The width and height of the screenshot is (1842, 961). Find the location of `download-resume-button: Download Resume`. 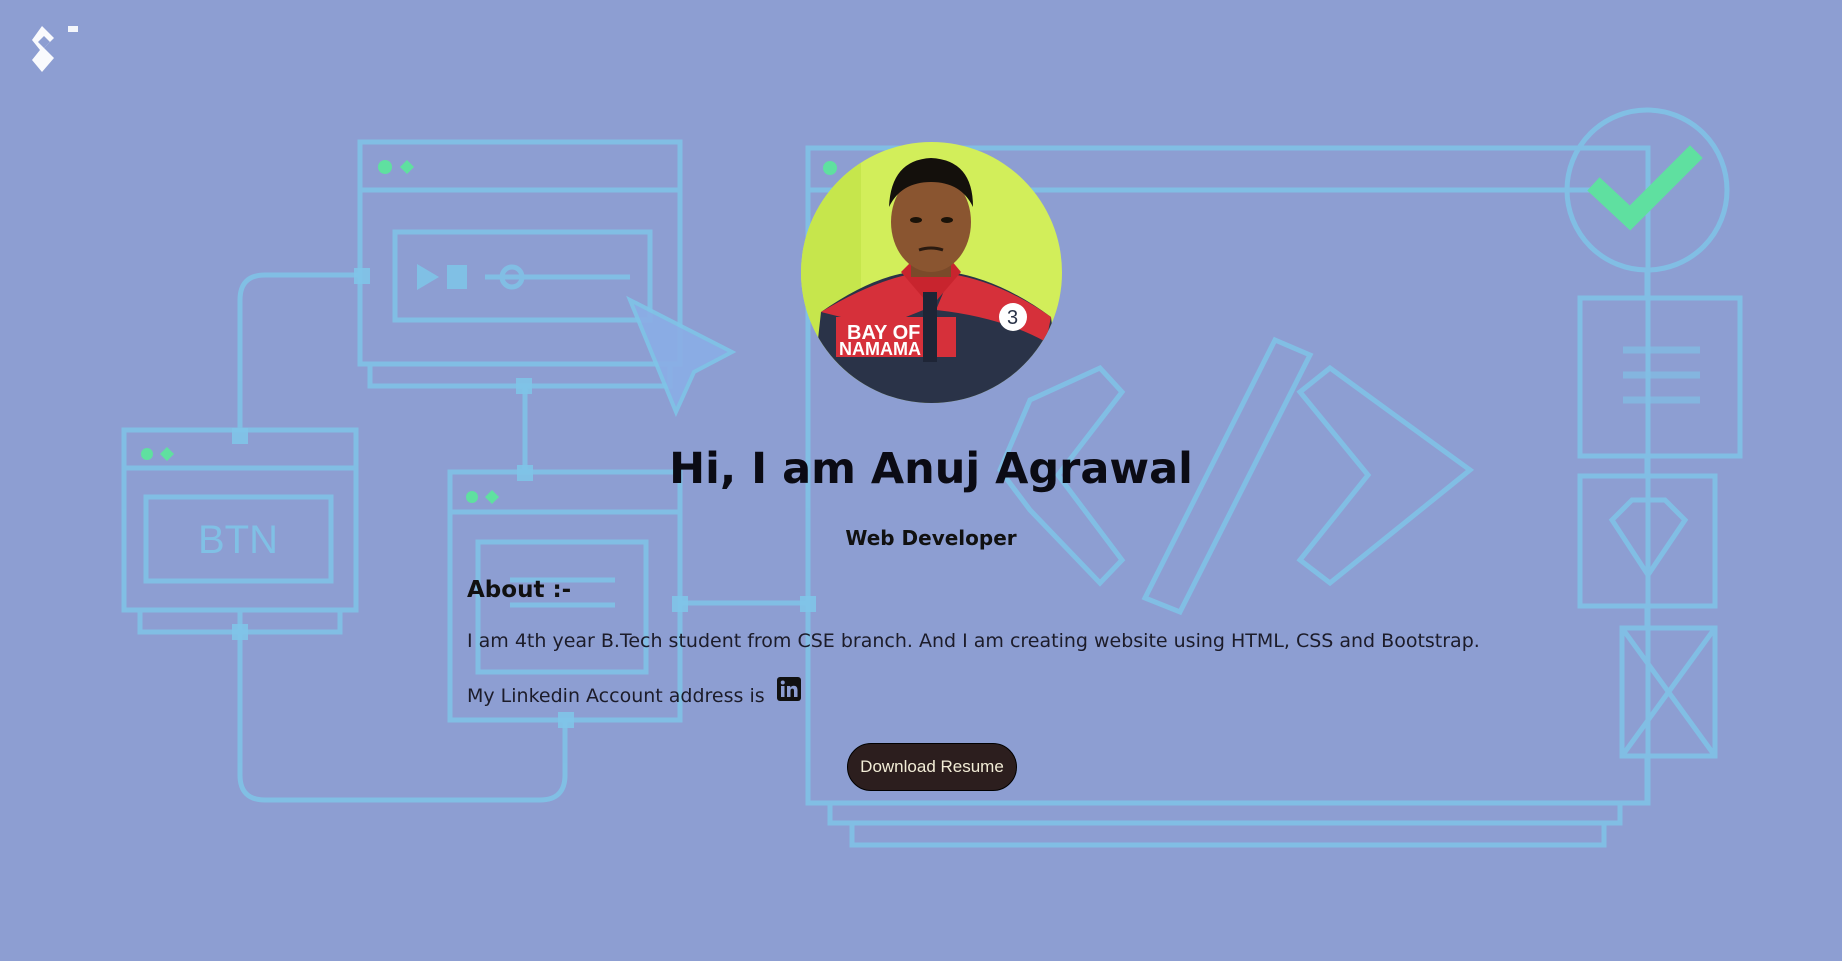

download-resume-button: Download Resume is located at coordinates (932, 767).